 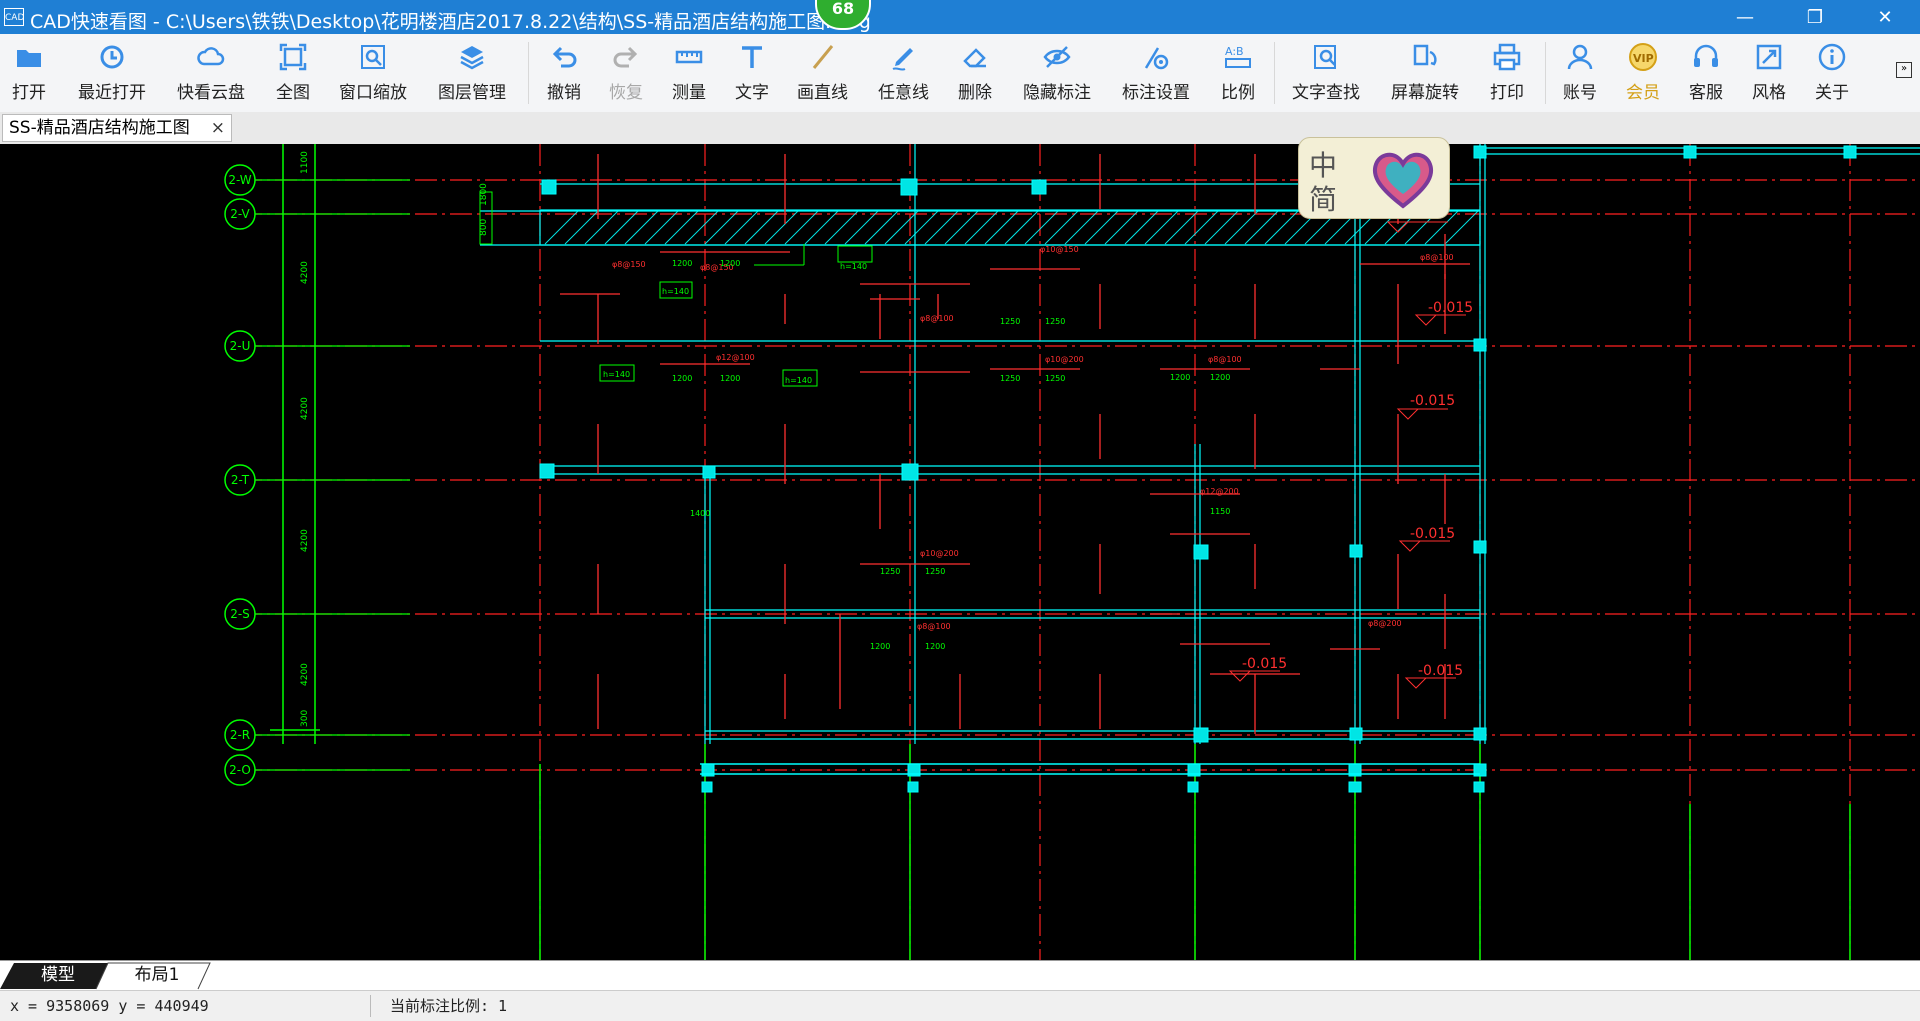 I want to click on customer-service-button: 客服, so click(x=1706, y=74).